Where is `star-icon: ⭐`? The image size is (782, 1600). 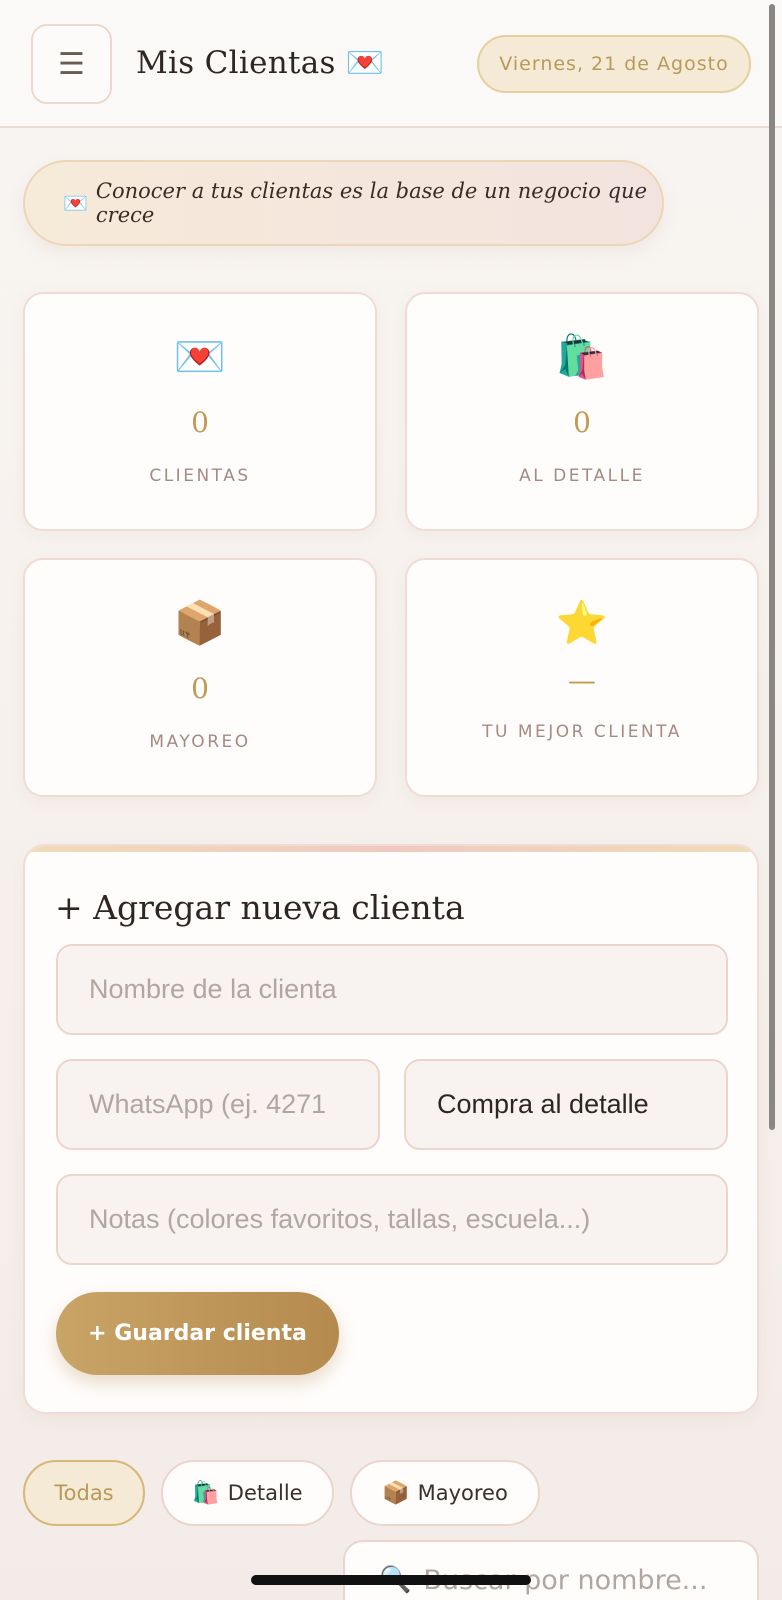
star-icon: ⭐ is located at coordinates (582, 622).